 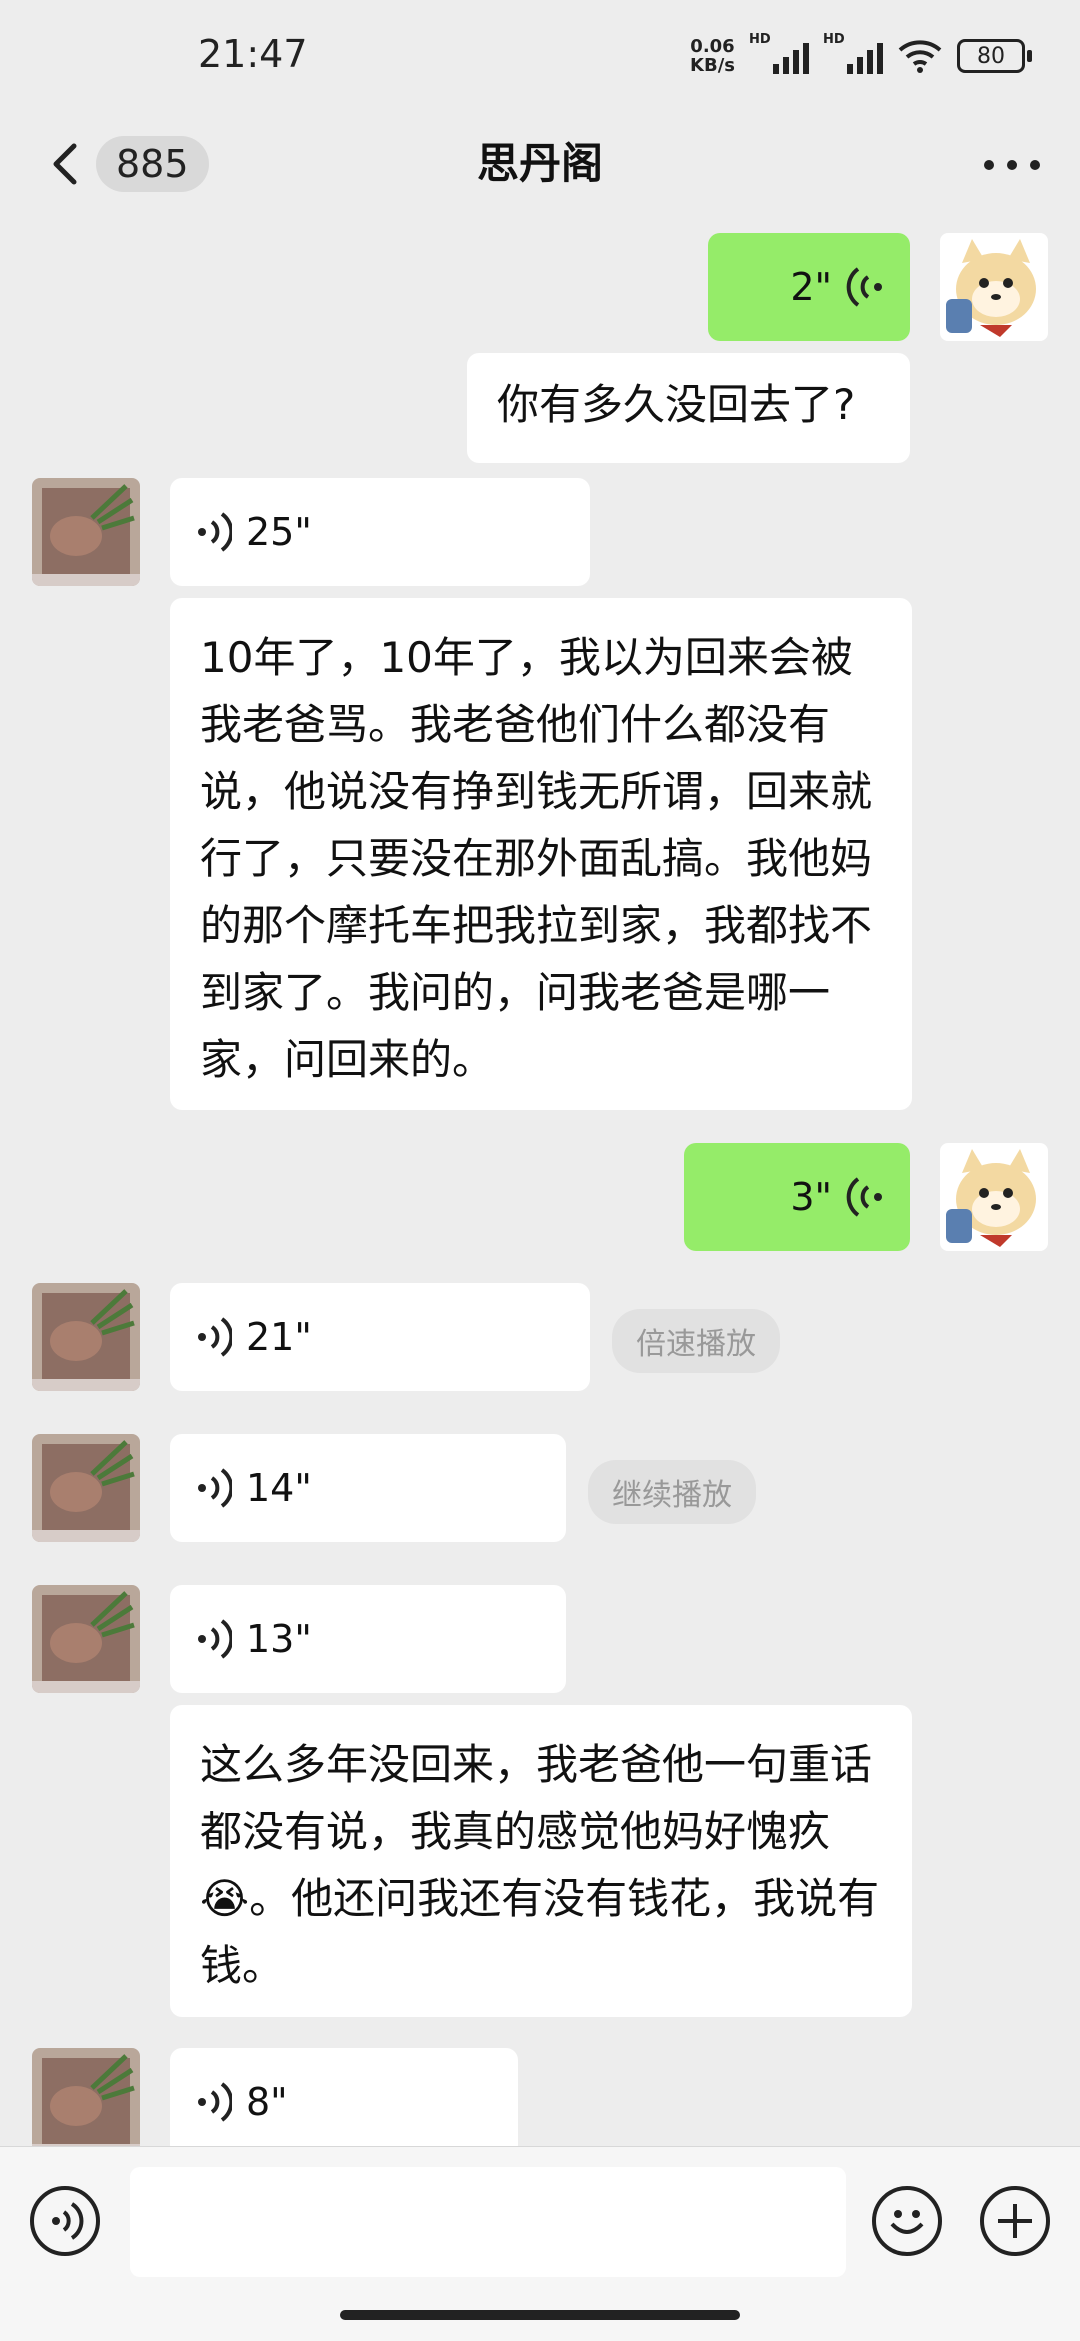 I want to click on continue-play-button: 继续播放, so click(x=672, y=1492).